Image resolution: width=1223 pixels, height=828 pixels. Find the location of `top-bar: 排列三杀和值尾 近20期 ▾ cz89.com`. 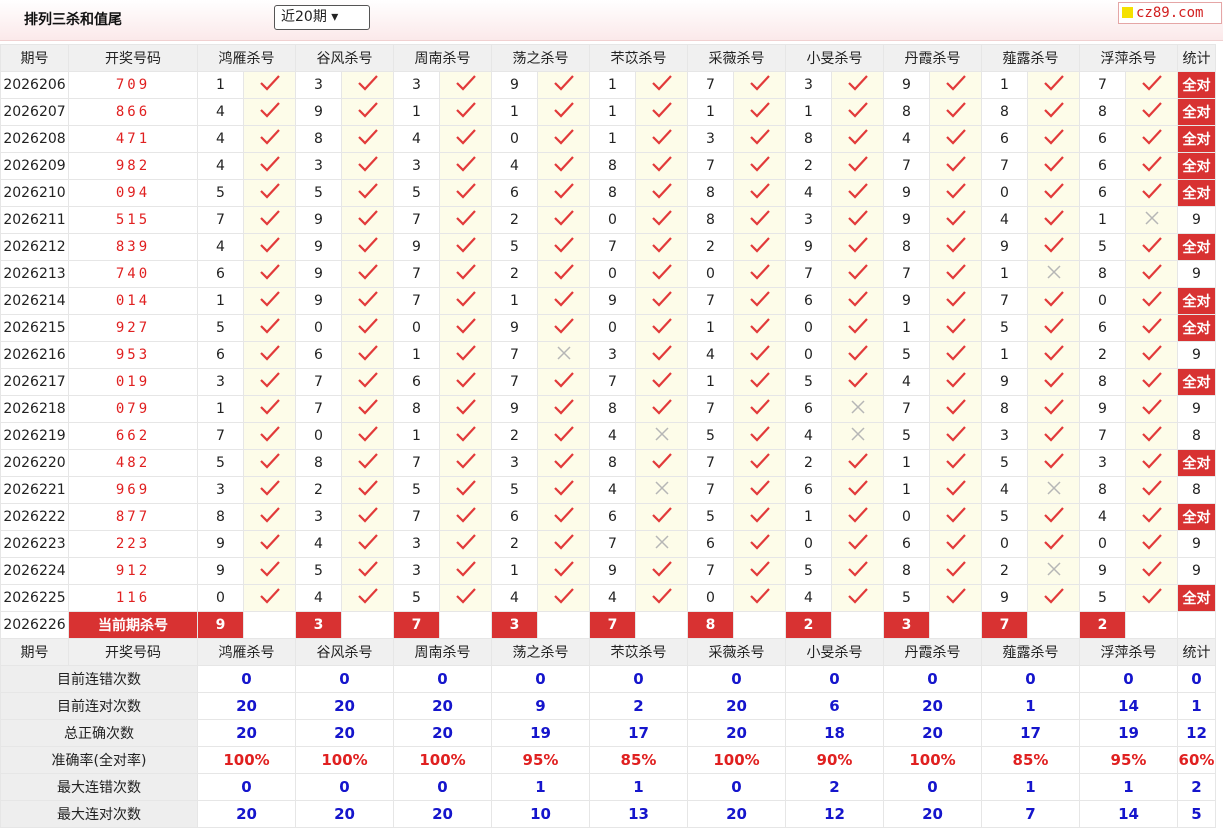

top-bar: 排列三杀和值尾 近20期 ▾ cz89.com is located at coordinates (611, 20).